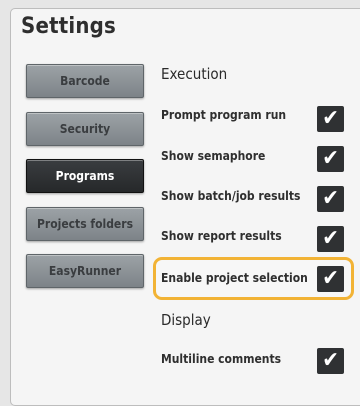  What do you see at coordinates (213, 156) in the screenshot?
I see `option-label-show-semaphore: Show semaphore` at bounding box center [213, 156].